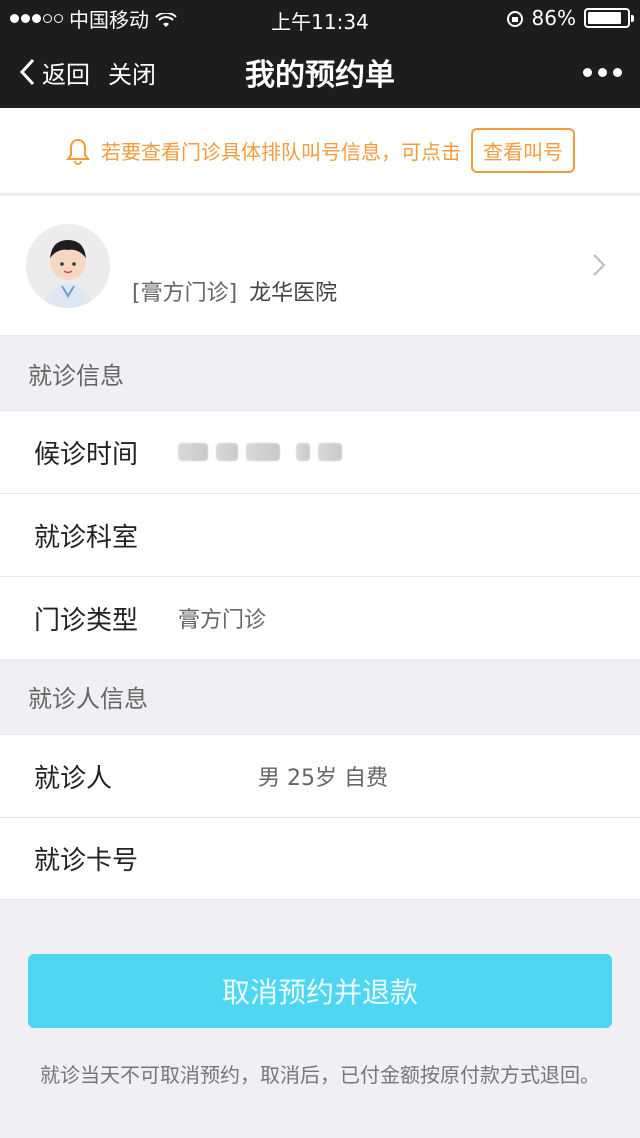  Describe the element at coordinates (78, 151) in the screenshot. I see `bell-icon` at that location.